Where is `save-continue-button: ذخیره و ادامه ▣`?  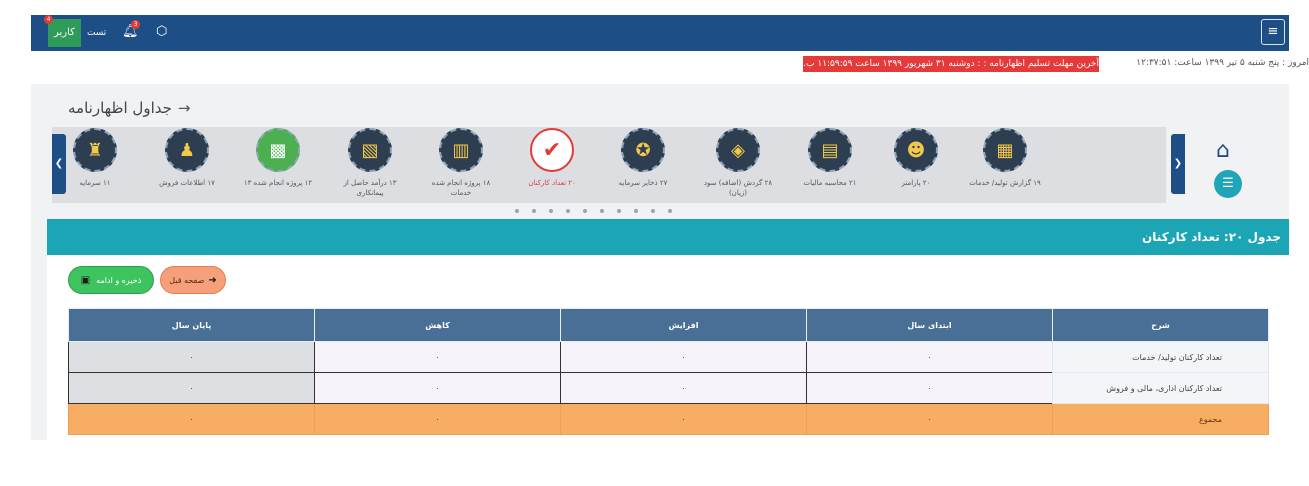 save-continue-button: ذخیره و ادامه ▣ is located at coordinates (111, 280).